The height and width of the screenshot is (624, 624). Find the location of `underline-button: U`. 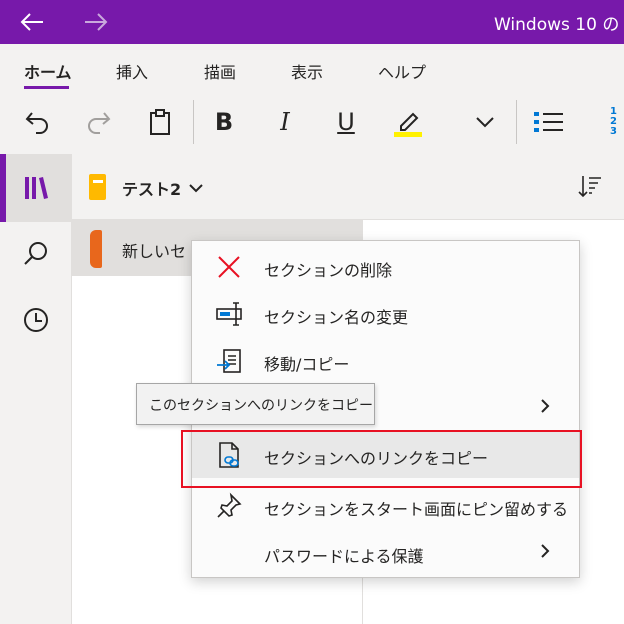

underline-button: U is located at coordinates (346, 122).